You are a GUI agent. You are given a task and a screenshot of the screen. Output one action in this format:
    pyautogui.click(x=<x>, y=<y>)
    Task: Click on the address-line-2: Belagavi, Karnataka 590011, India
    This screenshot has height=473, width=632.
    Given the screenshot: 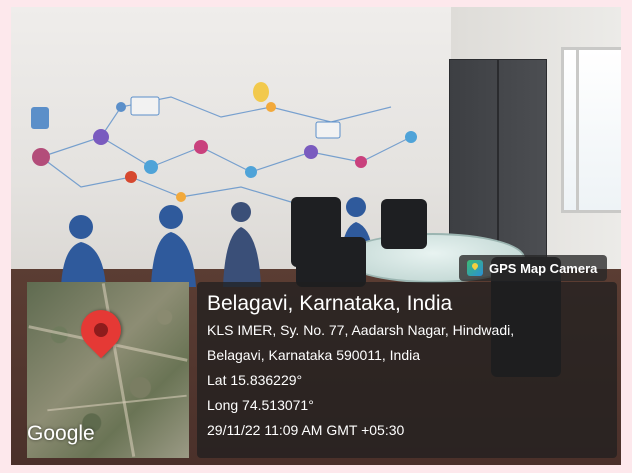 What is the action you would take?
    pyautogui.click(x=314, y=355)
    